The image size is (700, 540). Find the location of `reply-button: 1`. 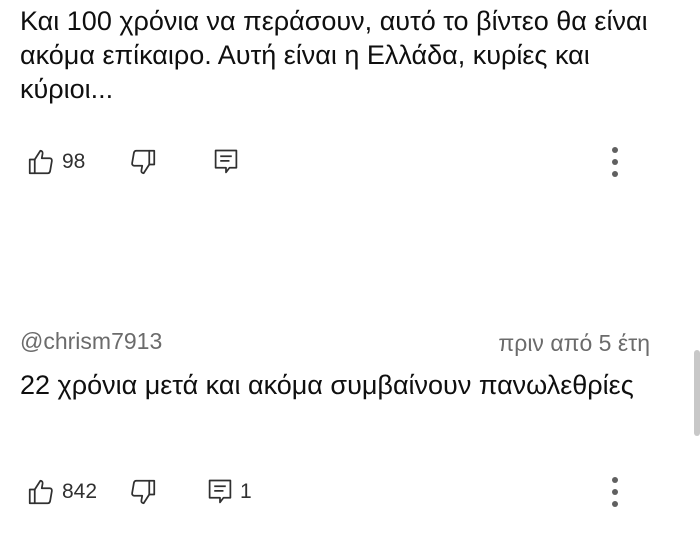

reply-button: 1 is located at coordinates (229, 492).